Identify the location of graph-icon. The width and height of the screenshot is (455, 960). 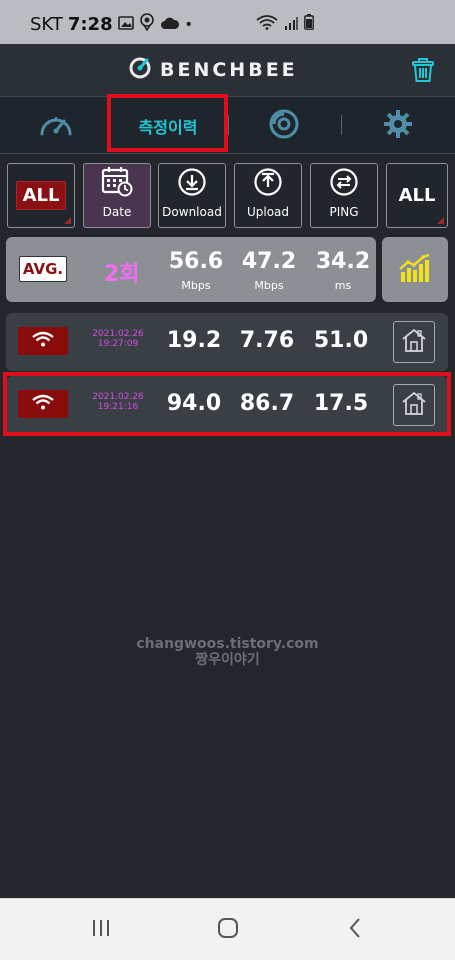
(415, 270).